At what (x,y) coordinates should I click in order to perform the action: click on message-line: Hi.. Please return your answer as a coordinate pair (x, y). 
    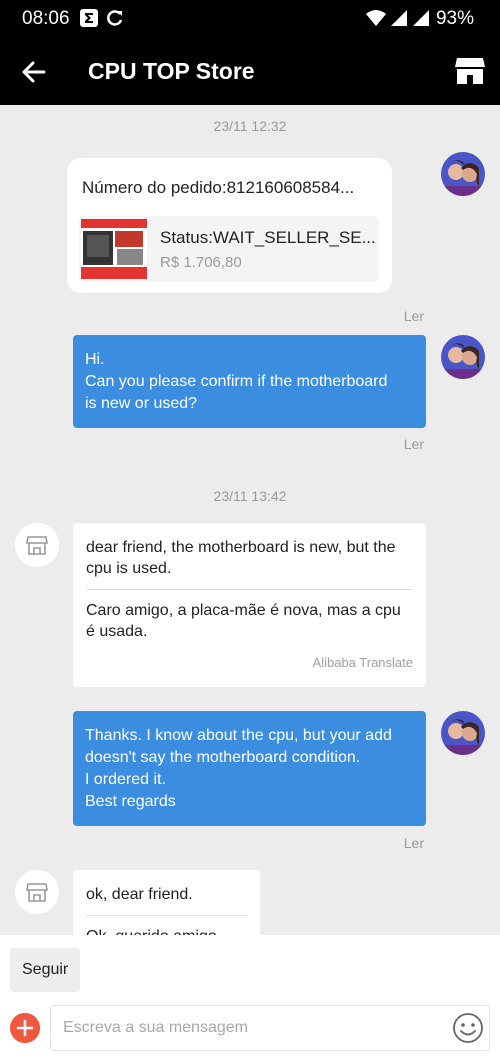
    Looking at the image, I should click on (95, 359).